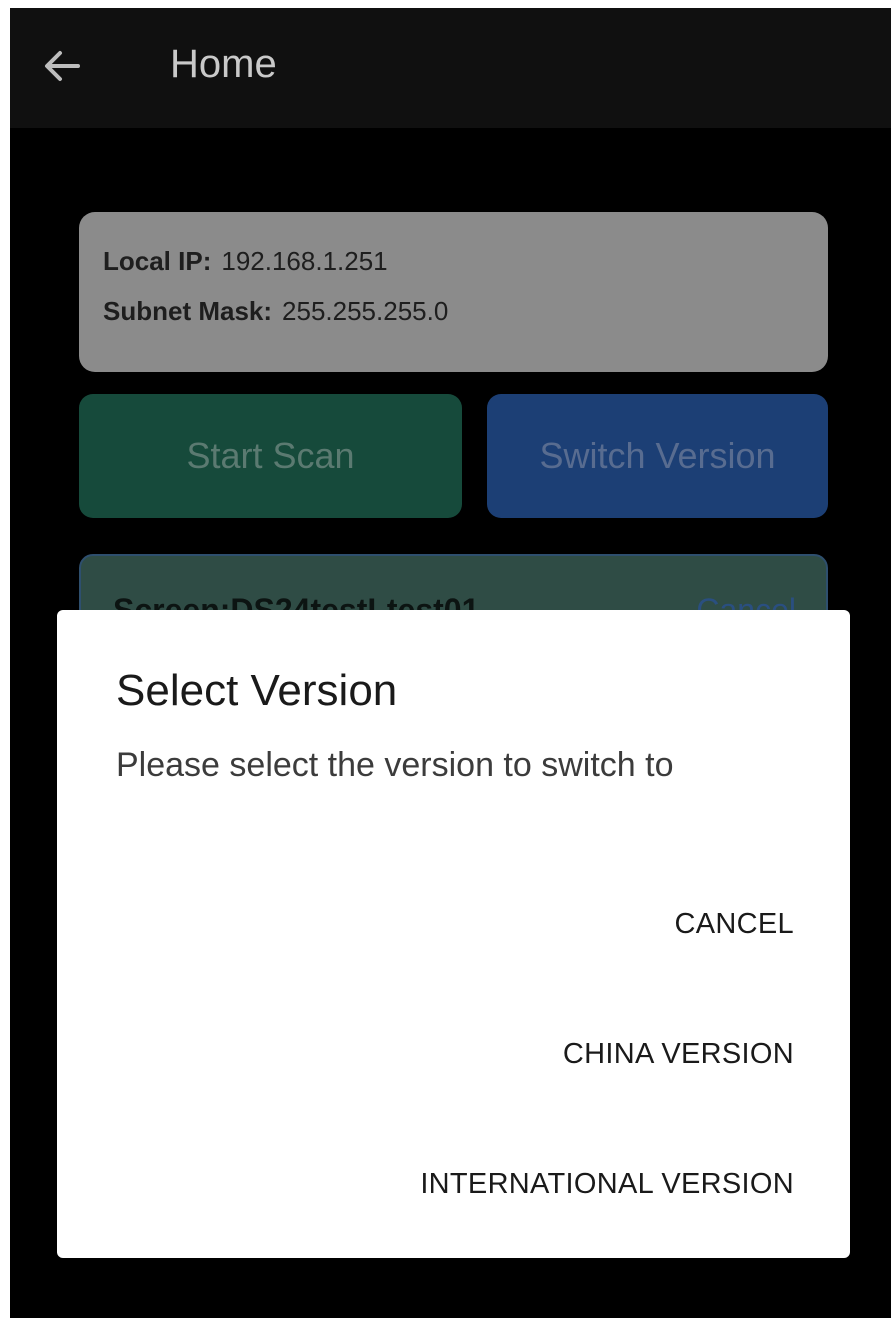  What do you see at coordinates (275, 311) in the screenshot?
I see `subnet-mask-row: Subnet Mask: 255.255.255.0` at bounding box center [275, 311].